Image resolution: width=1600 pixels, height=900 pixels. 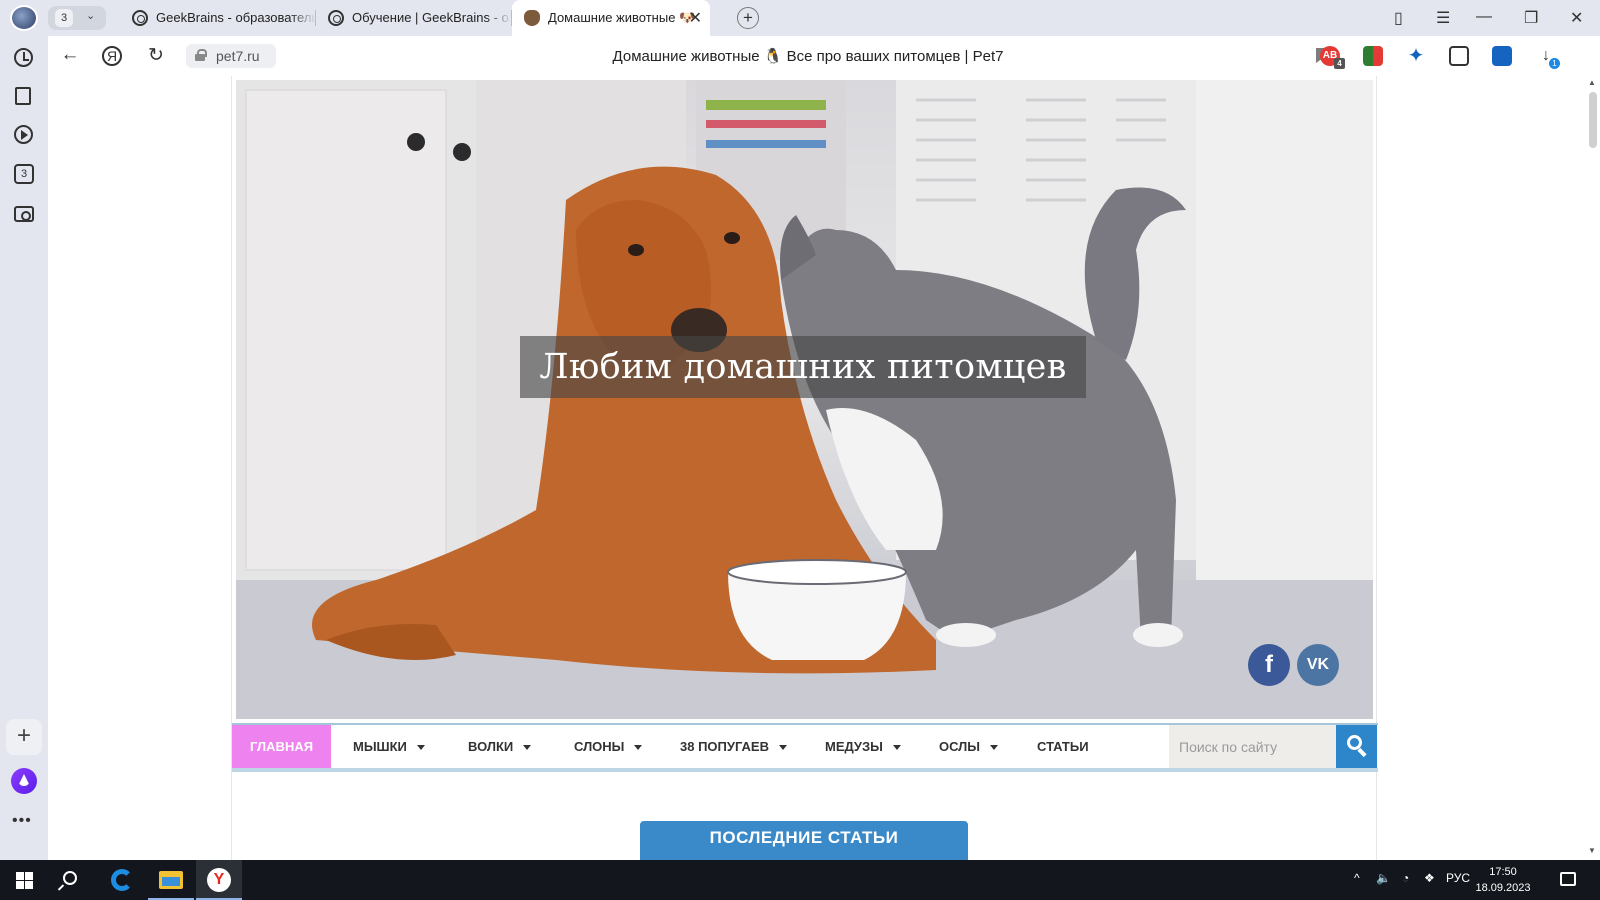 What do you see at coordinates (156, 55) in the screenshot?
I see `reload-icon: ↻` at bounding box center [156, 55].